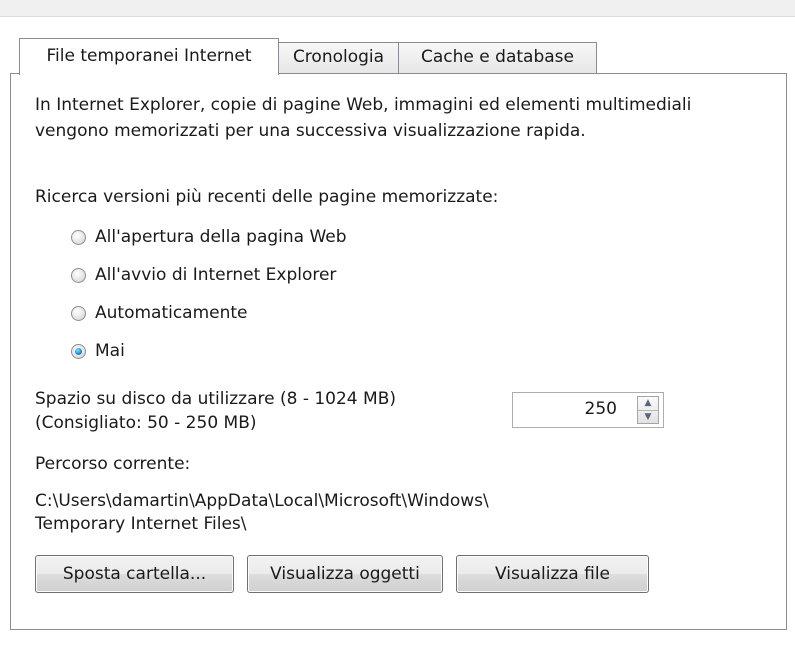 The height and width of the screenshot is (646, 795). I want to click on window-top-strip, so click(397, 8).